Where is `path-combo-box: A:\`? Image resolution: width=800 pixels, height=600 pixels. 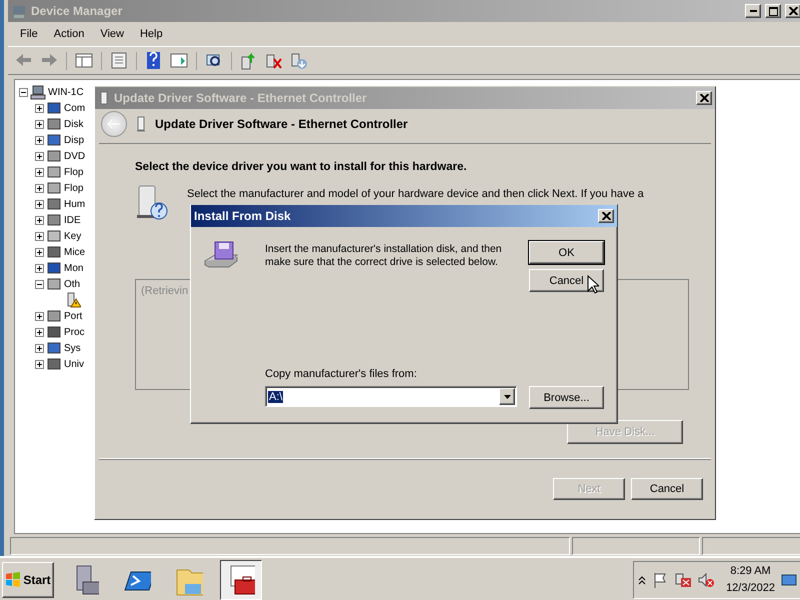 path-combo-box: A:\ is located at coordinates (391, 396).